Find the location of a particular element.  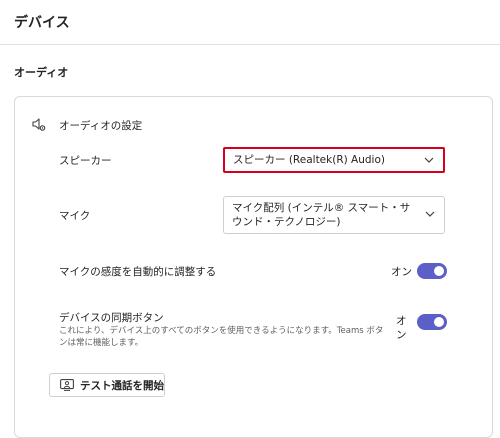

header-divider is located at coordinates (250, 44).